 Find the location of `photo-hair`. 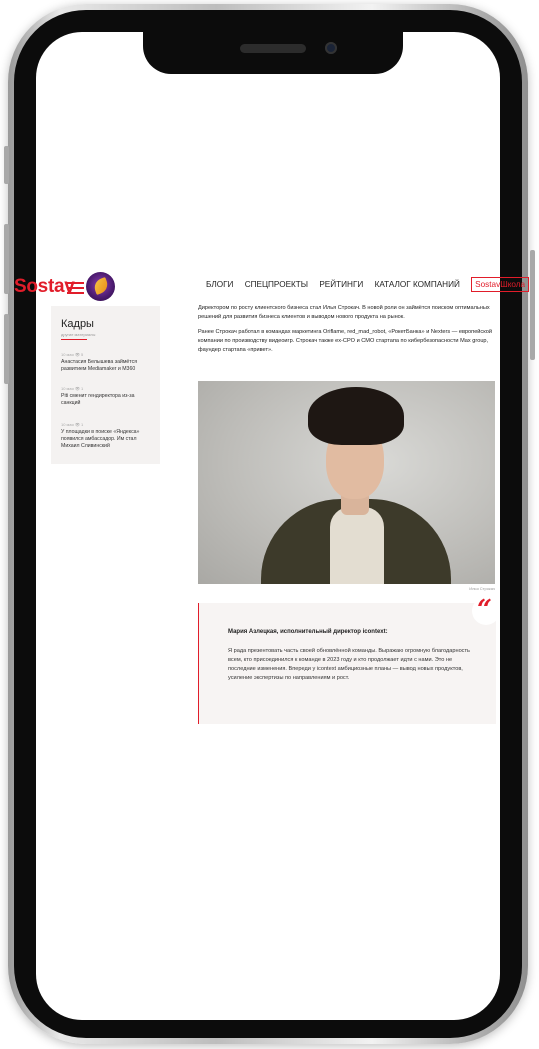

photo-hair is located at coordinates (356, 416).